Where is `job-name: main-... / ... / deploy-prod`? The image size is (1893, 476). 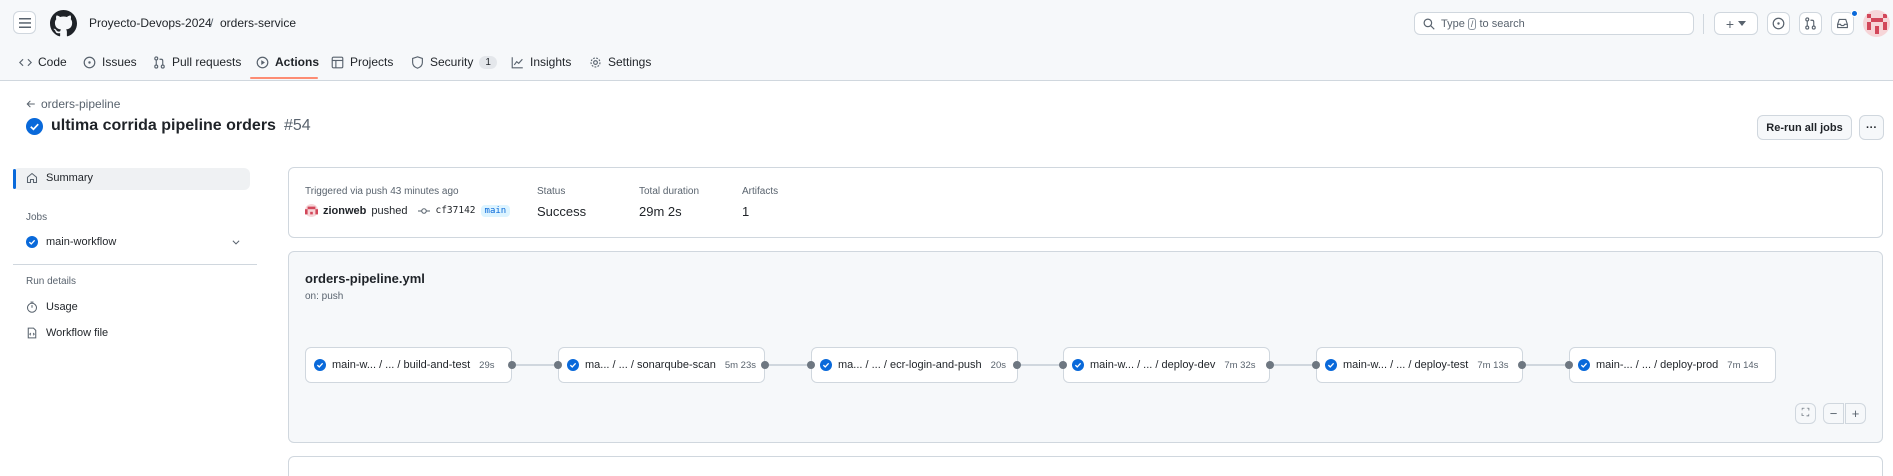 job-name: main-... / ... / deploy-prod is located at coordinates (1657, 365).